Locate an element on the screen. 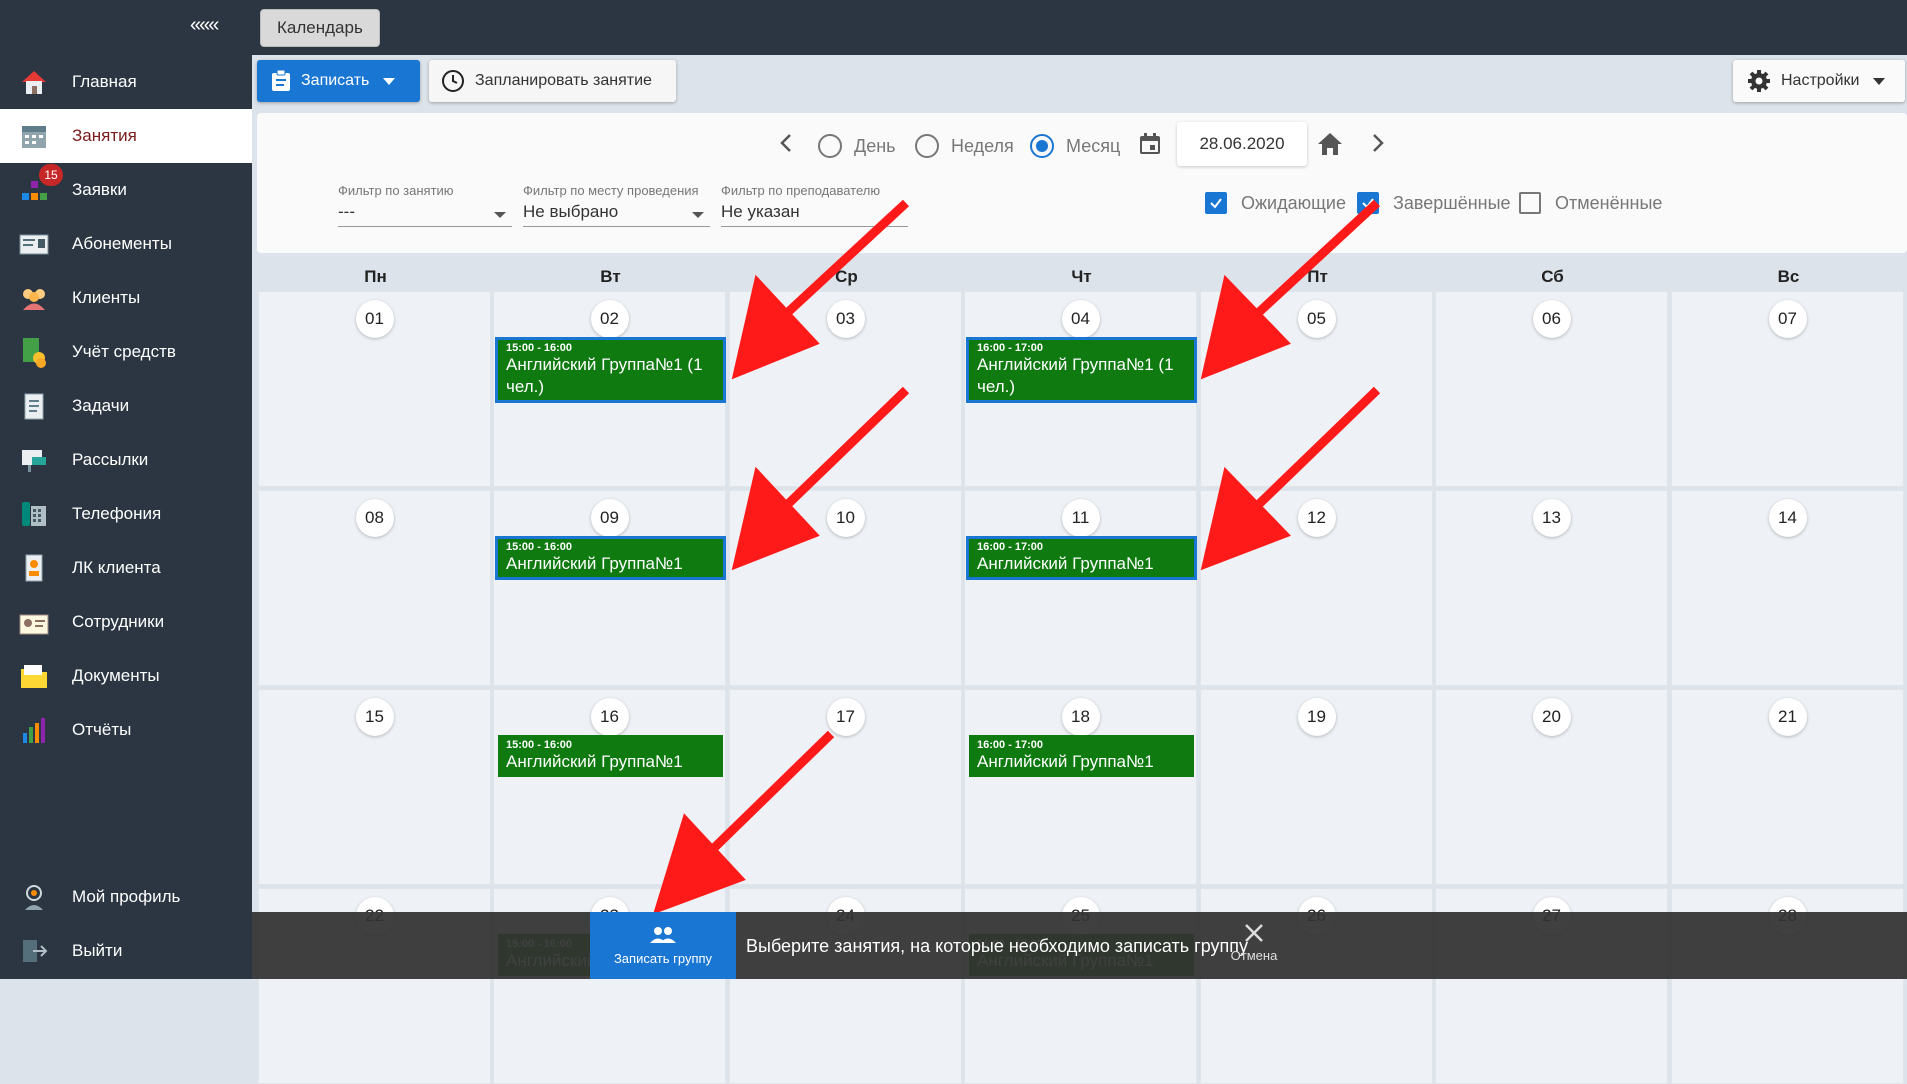 The height and width of the screenshot is (1084, 1907). prev-period-button is located at coordinates (786, 146).